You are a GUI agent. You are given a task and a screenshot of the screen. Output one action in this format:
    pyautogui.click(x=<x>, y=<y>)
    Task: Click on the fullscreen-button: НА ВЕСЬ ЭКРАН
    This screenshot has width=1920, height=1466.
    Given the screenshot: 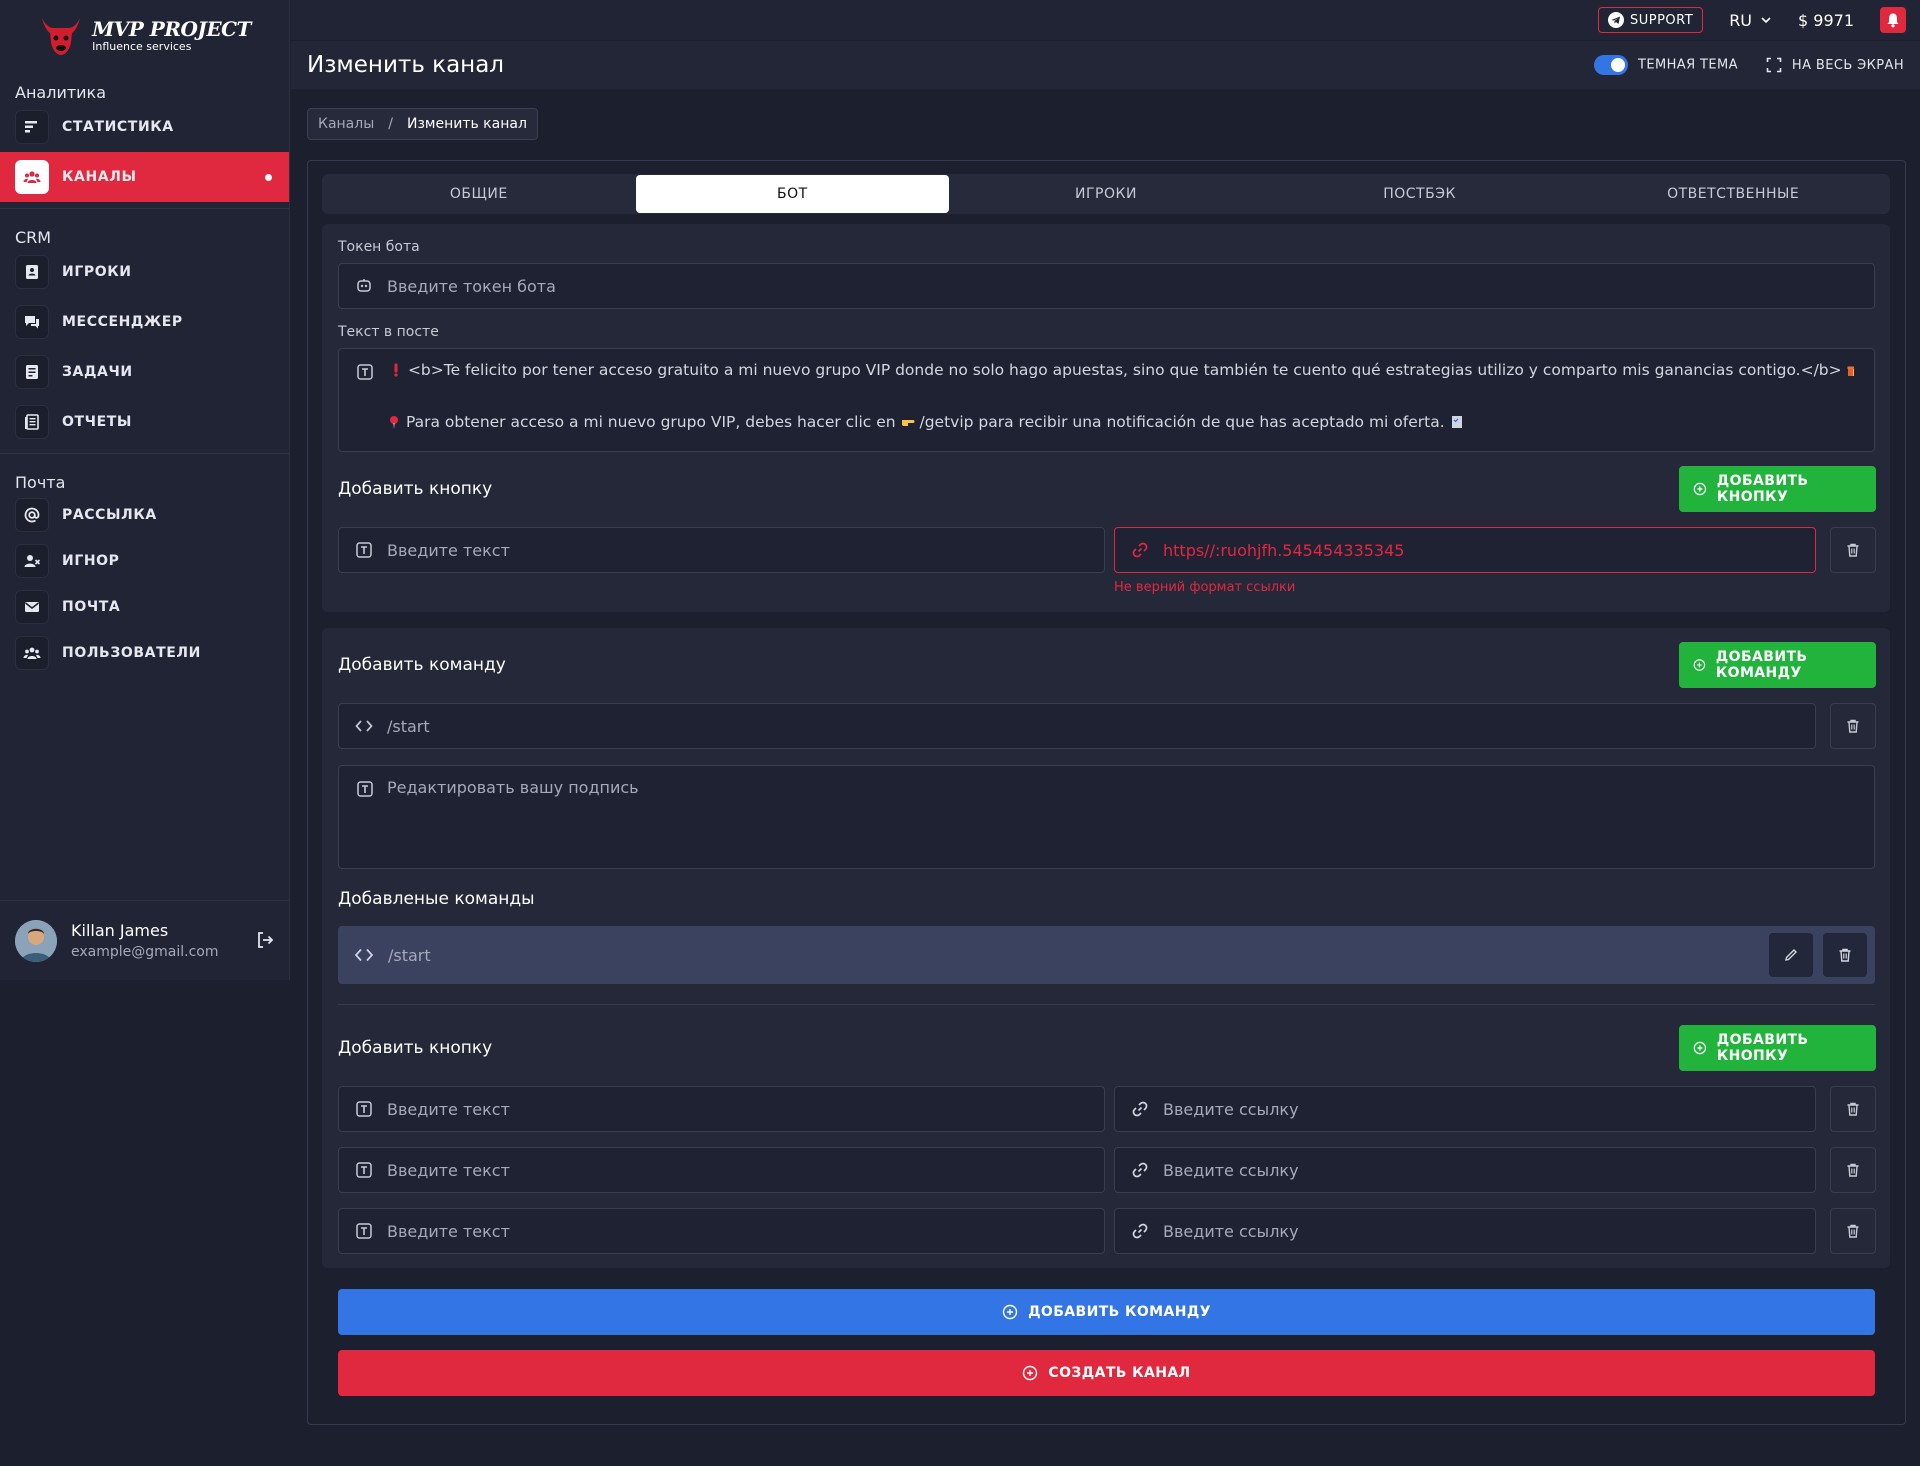 What is the action you would take?
    pyautogui.click(x=1835, y=65)
    